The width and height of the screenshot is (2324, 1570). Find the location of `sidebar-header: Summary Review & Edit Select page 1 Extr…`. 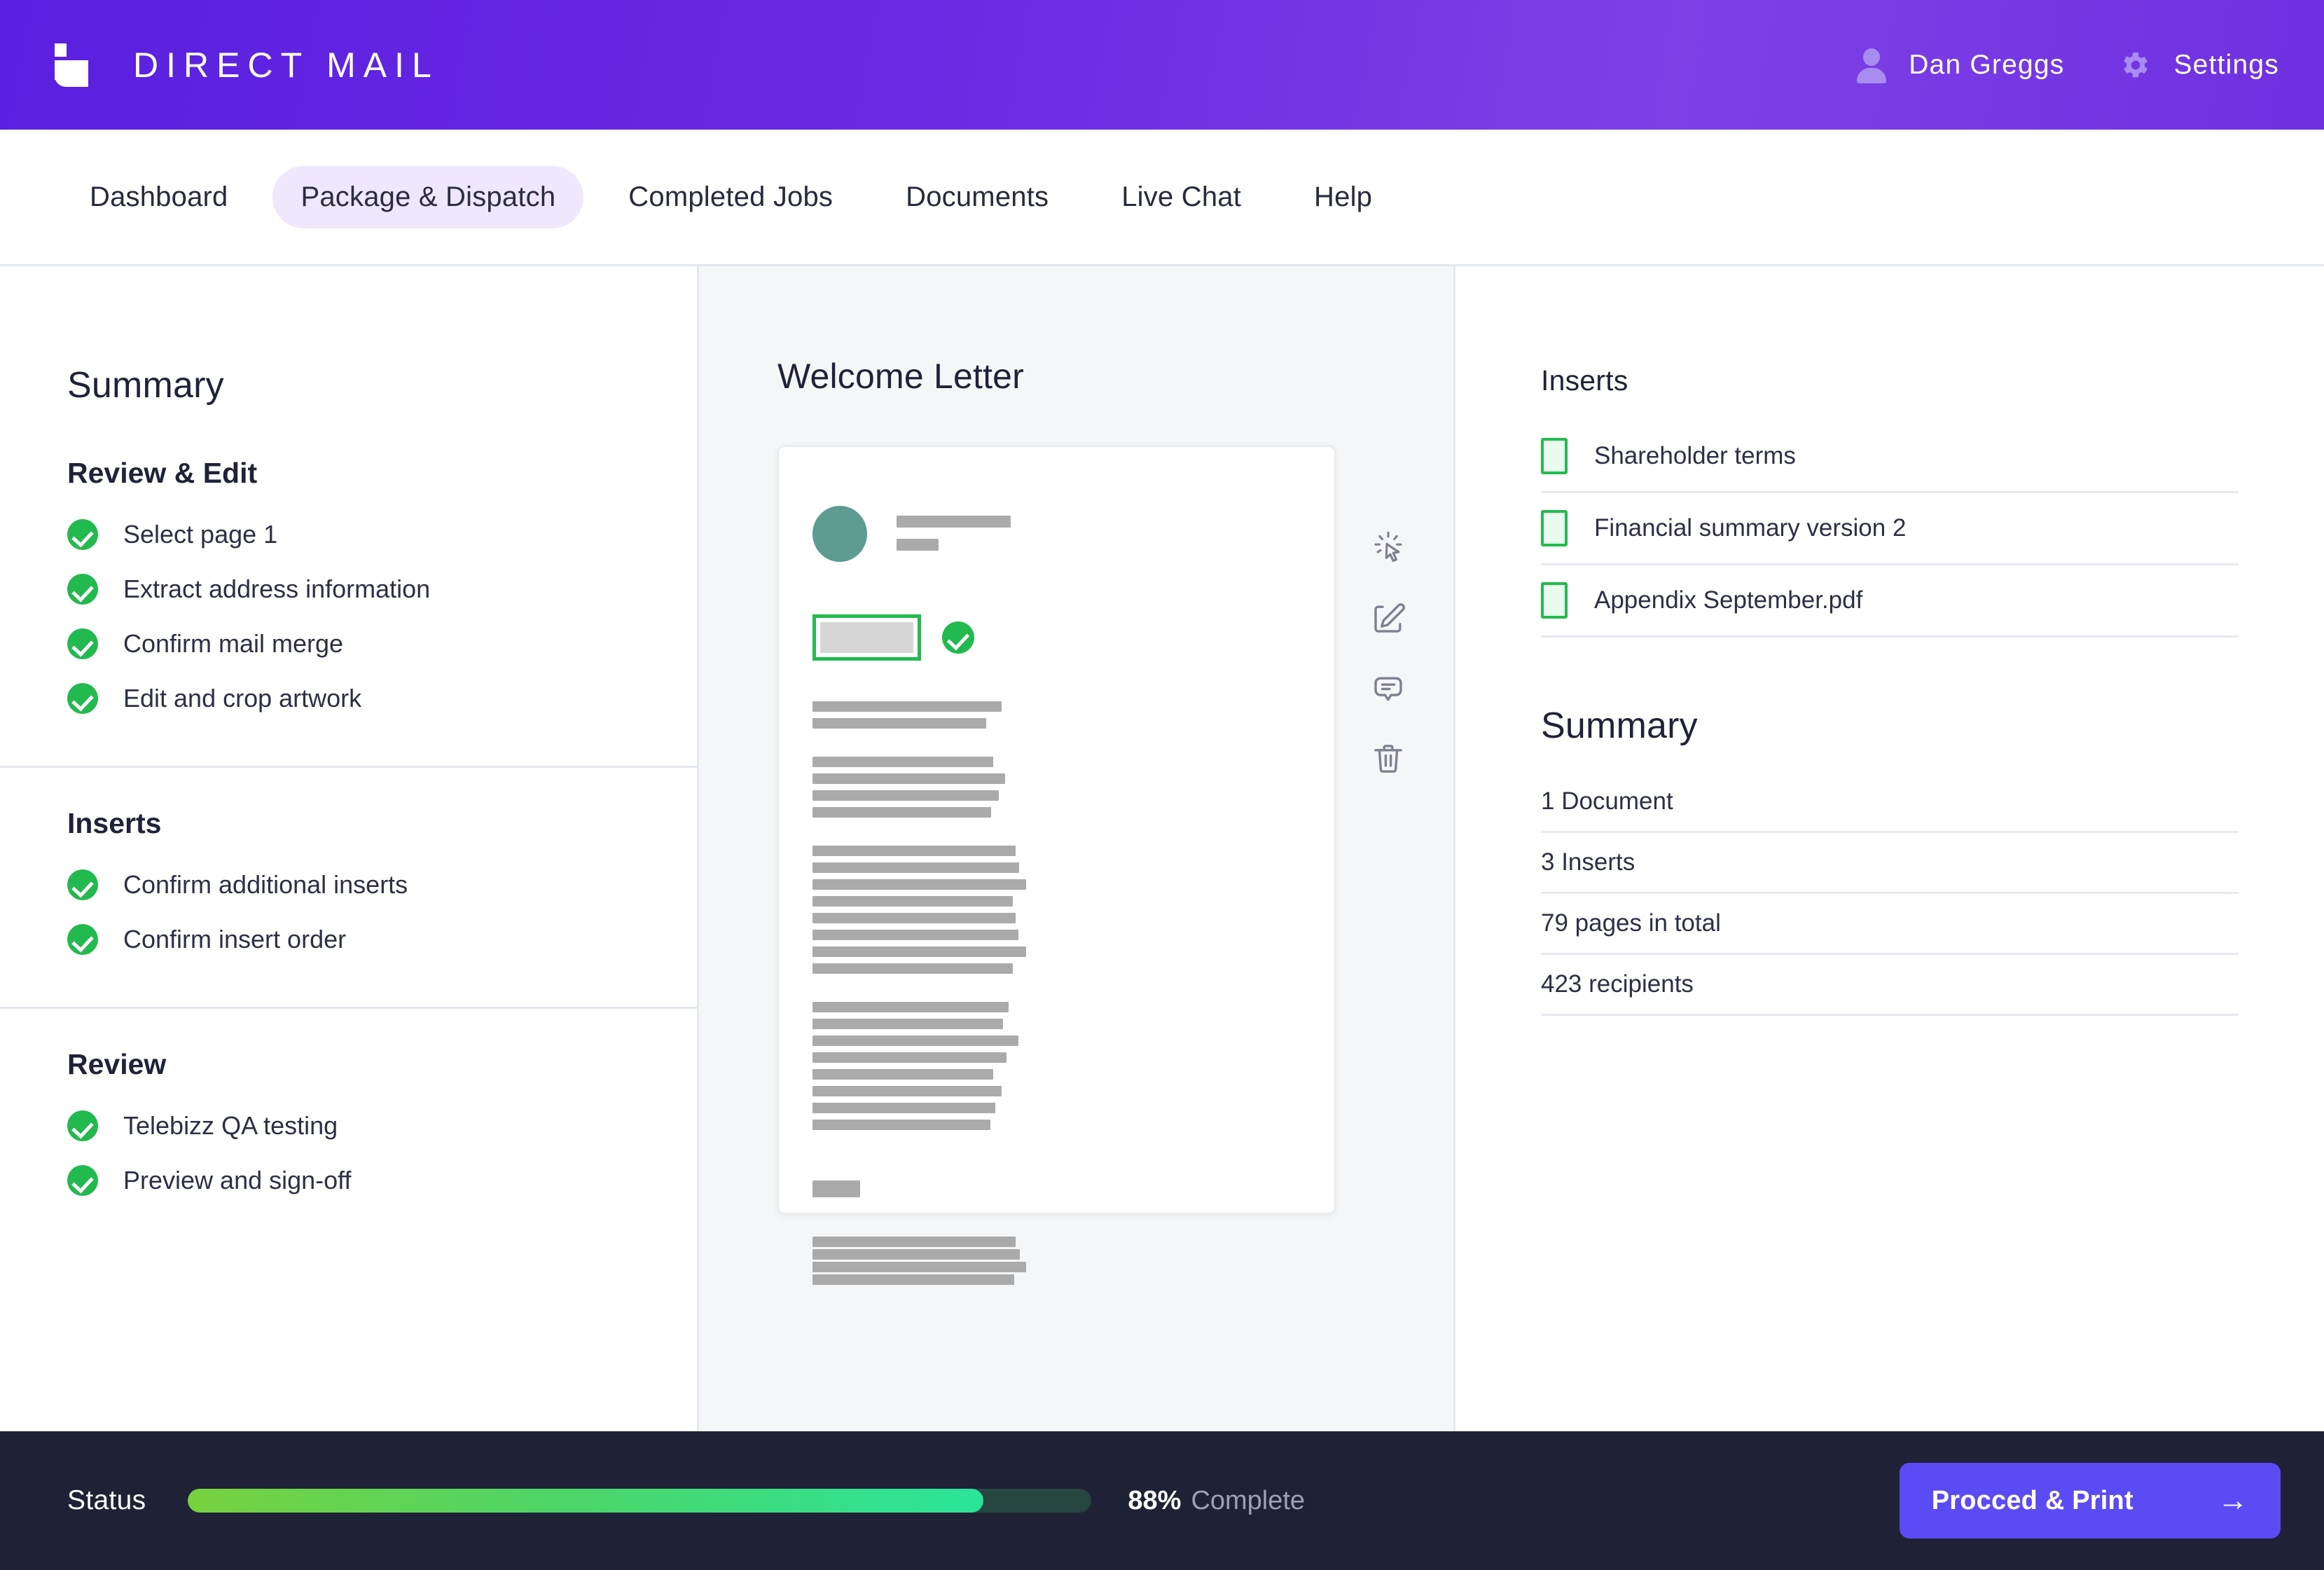

sidebar-header: Summary Review & Edit Select page 1 Extr… is located at coordinates (348, 516).